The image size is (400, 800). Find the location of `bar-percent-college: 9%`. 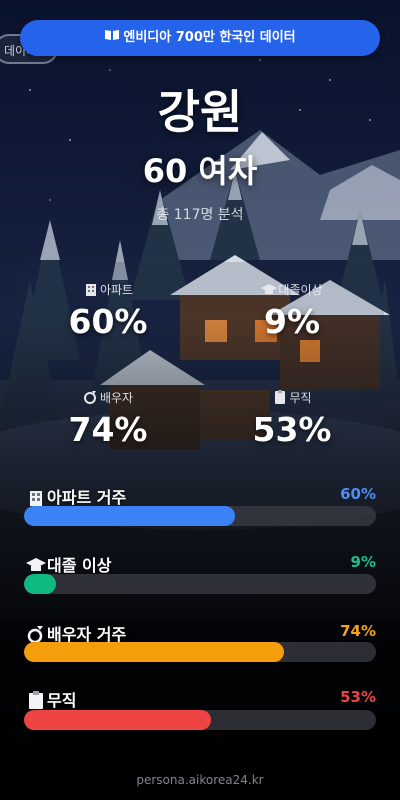

bar-percent-college: 9% is located at coordinates (363, 562).